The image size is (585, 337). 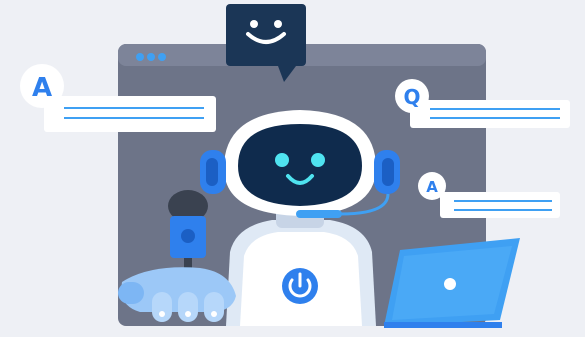 What do you see at coordinates (42, 88) in the screenshot?
I see `answer-badge-left: A` at bounding box center [42, 88].